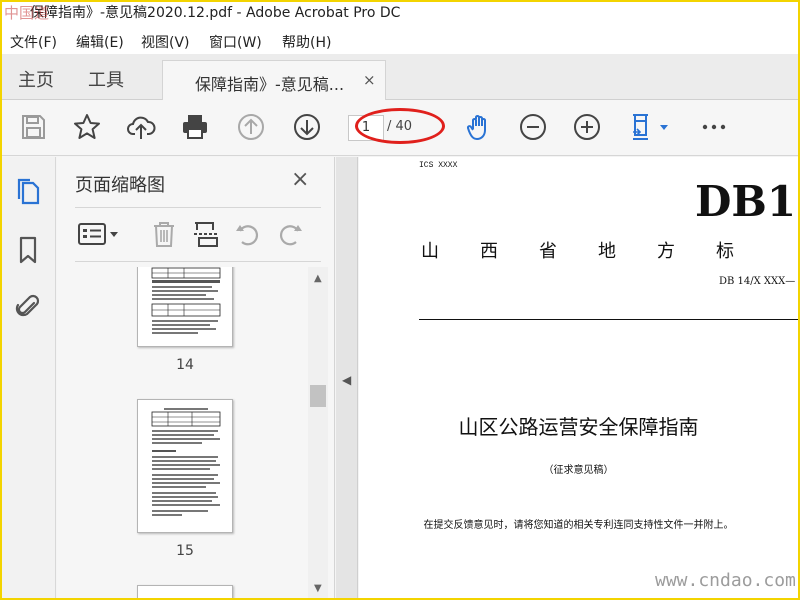 The height and width of the screenshot is (600, 800). What do you see at coordinates (318, 432) in the screenshot?
I see `thumbnail-scrollbar: ▲ ▼` at bounding box center [318, 432].